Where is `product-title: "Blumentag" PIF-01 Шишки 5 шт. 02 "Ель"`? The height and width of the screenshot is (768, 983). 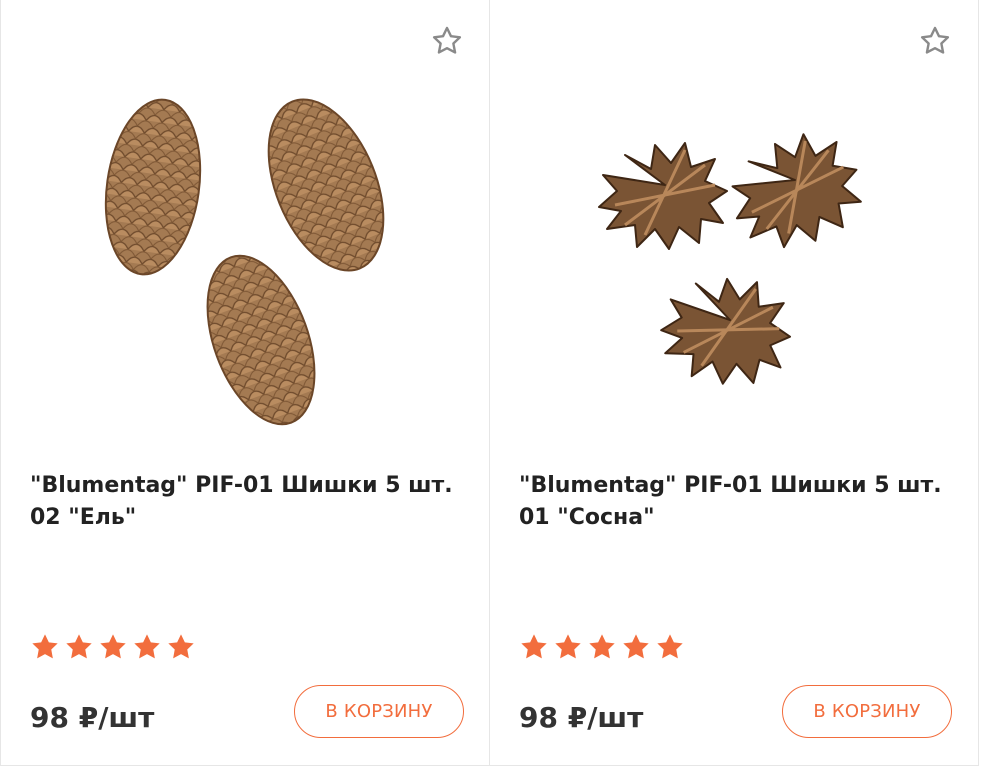 product-title: "Blumentag" PIF-01 Шишки 5 шт. 02 "Ель" is located at coordinates (250, 502).